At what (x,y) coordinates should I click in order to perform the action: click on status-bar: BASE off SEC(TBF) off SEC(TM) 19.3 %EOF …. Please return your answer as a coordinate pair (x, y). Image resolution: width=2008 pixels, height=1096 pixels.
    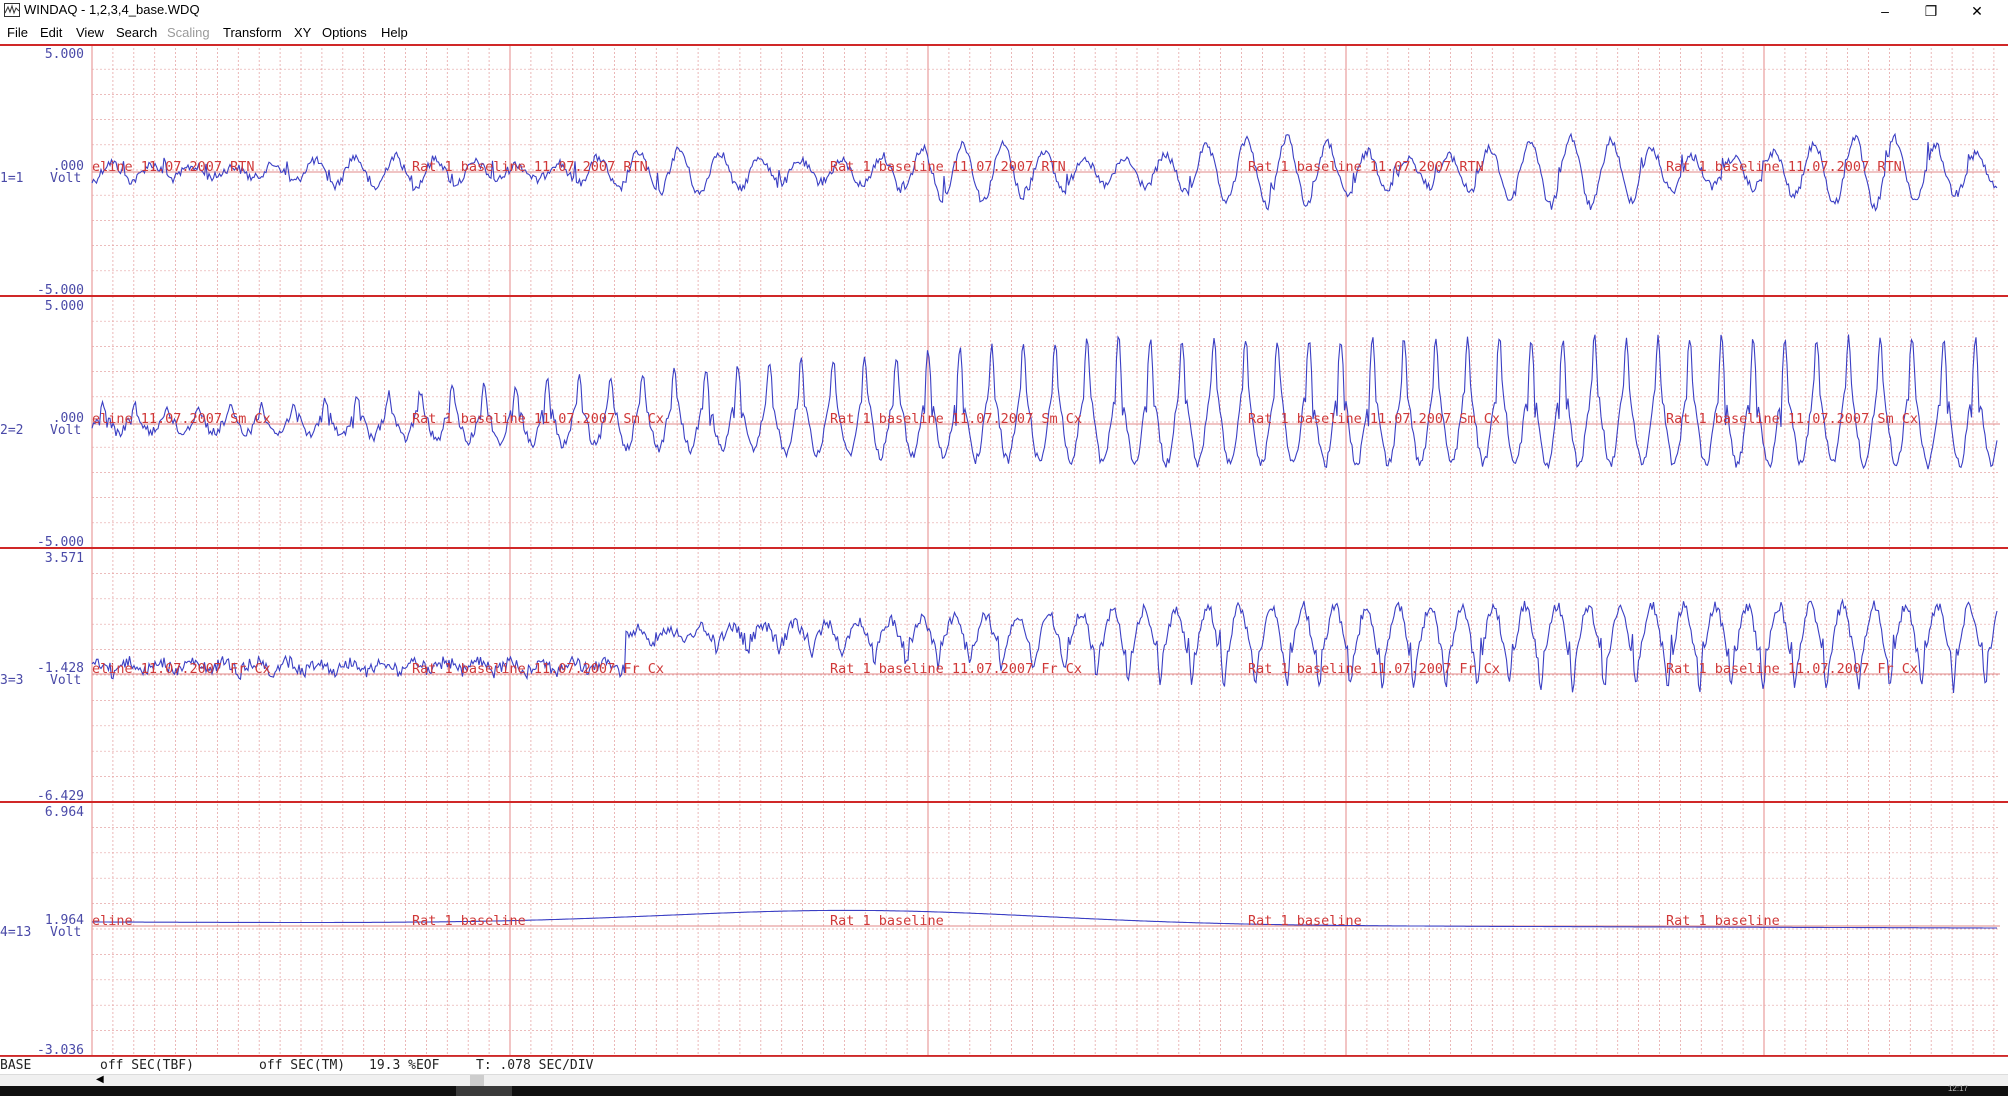
    Looking at the image, I should click on (1004, 1066).